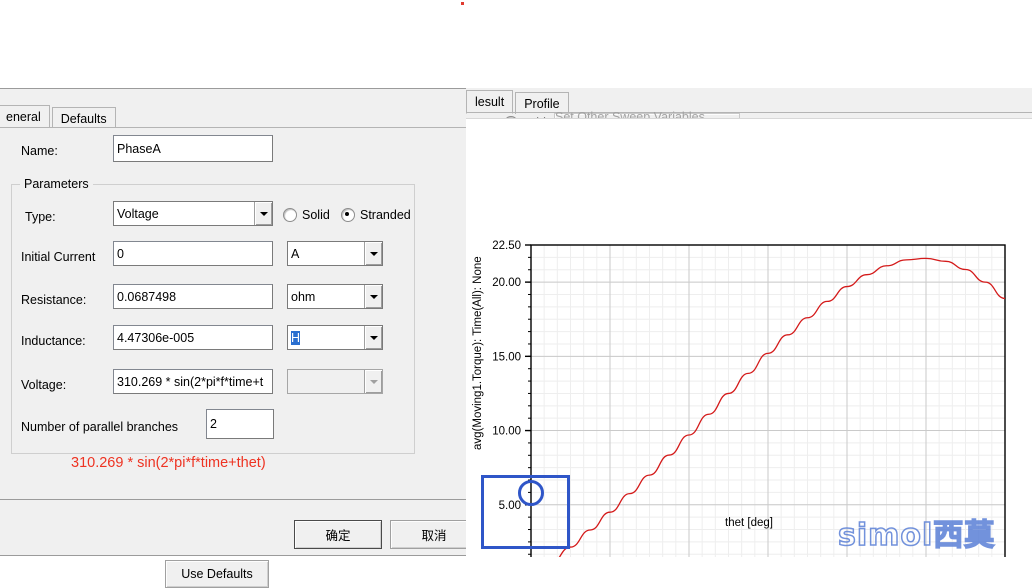  I want to click on type-combo: Voltage, so click(193, 213).